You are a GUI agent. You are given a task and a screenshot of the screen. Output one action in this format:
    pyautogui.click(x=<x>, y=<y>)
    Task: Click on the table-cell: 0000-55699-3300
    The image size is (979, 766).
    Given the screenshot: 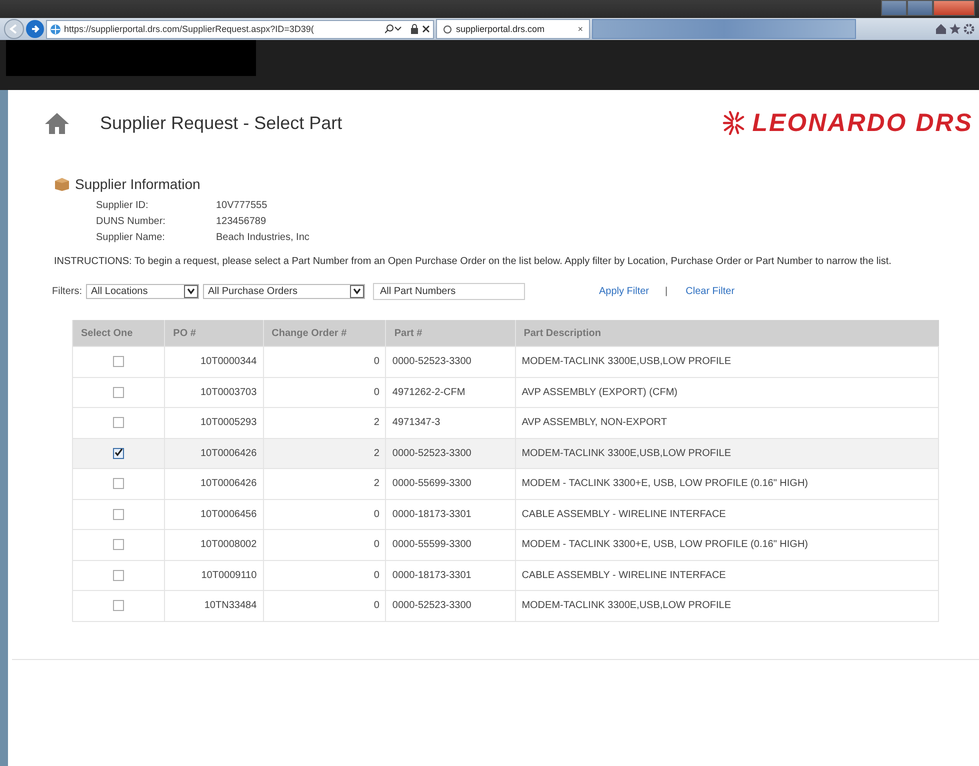 What is the action you would take?
    pyautogui.click(x=451, y=483)
    